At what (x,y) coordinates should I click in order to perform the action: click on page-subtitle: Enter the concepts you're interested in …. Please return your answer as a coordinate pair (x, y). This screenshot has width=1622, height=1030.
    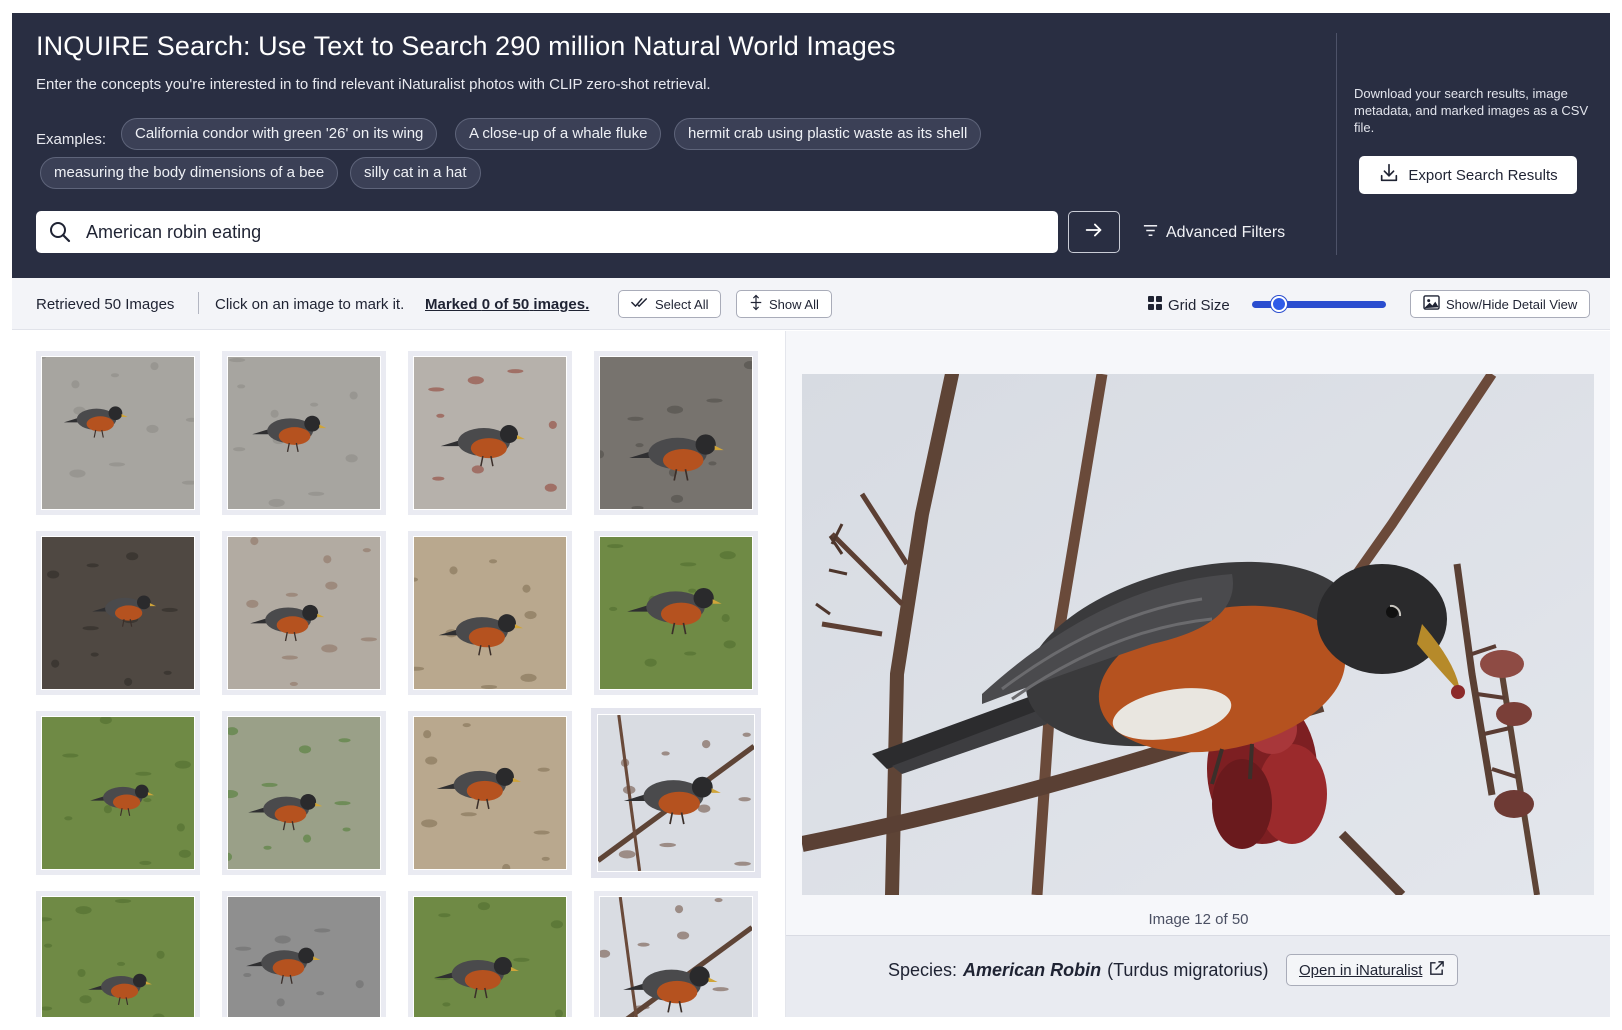
    Looking at the image, I should click on (373, 84).